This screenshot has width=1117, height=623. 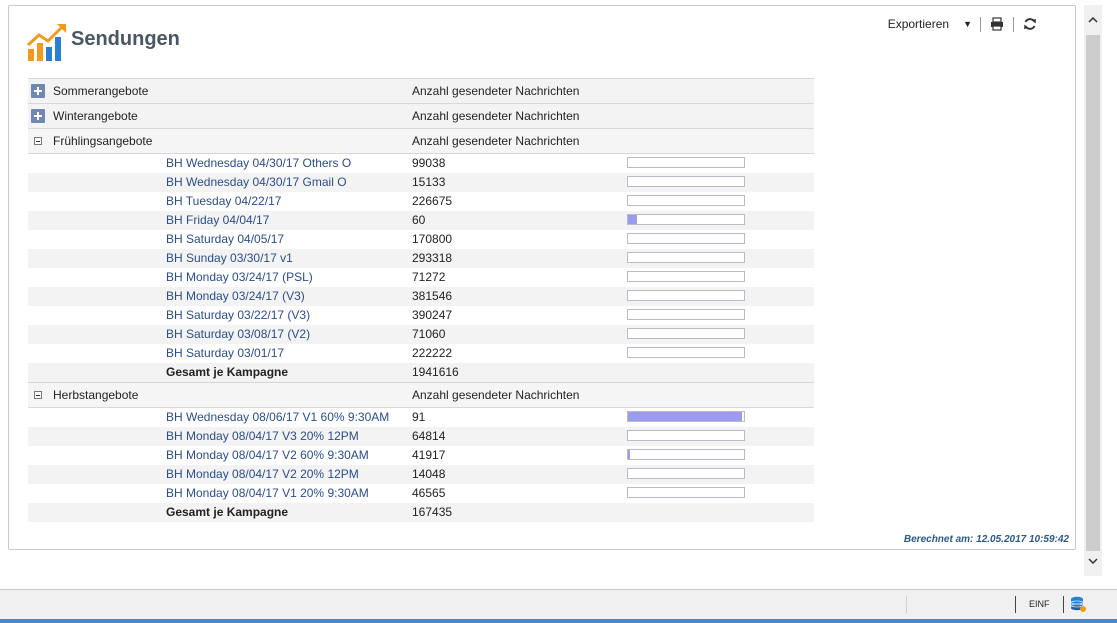 What do you see at coordinates (432, 353) in the screenshot?
I see `sent-count: 222222` at bounding box center [432, 353].